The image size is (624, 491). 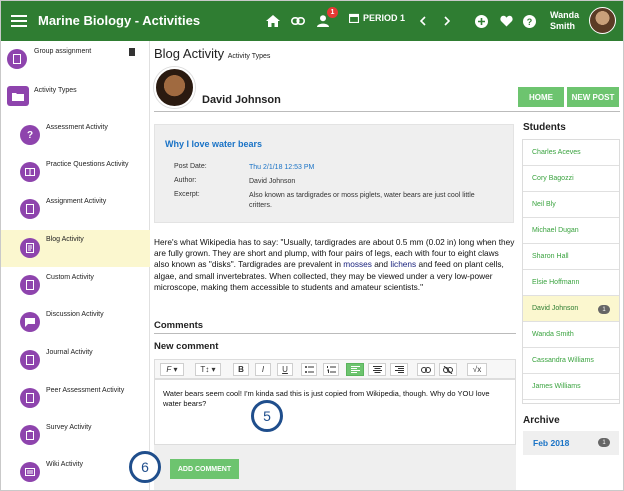 I want to click on font-size-dropdown: T↕ ▾, so click(x=208, y=369).